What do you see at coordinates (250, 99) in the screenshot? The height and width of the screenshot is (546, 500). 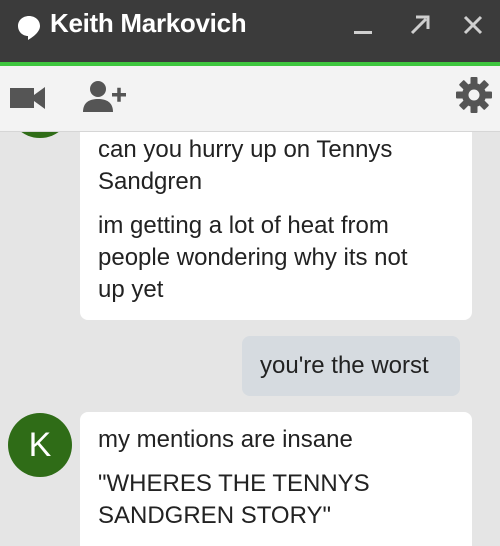 I see `chat-toolbar` at bounding box center [250, 99].